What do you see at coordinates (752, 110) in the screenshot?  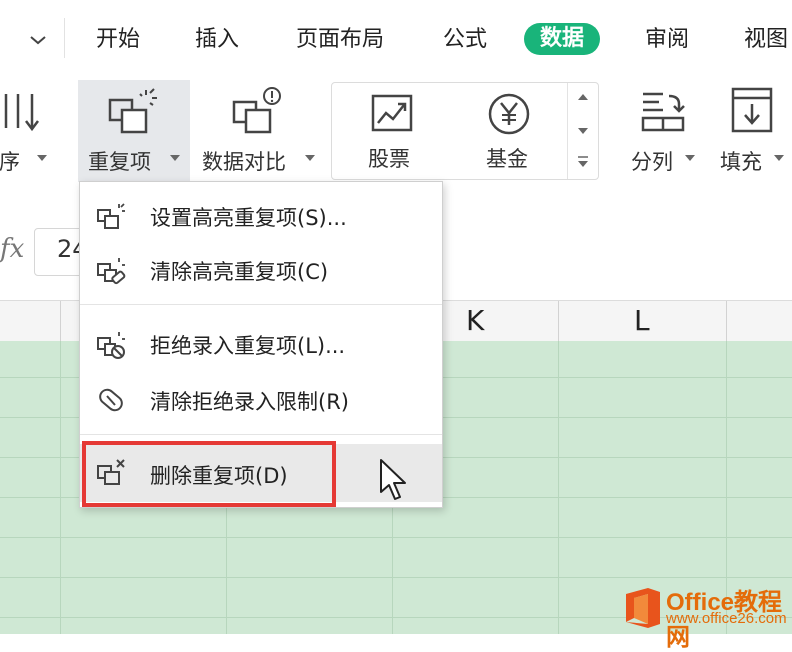 I see `fill-down-icon` at bounding box center [752, 110].